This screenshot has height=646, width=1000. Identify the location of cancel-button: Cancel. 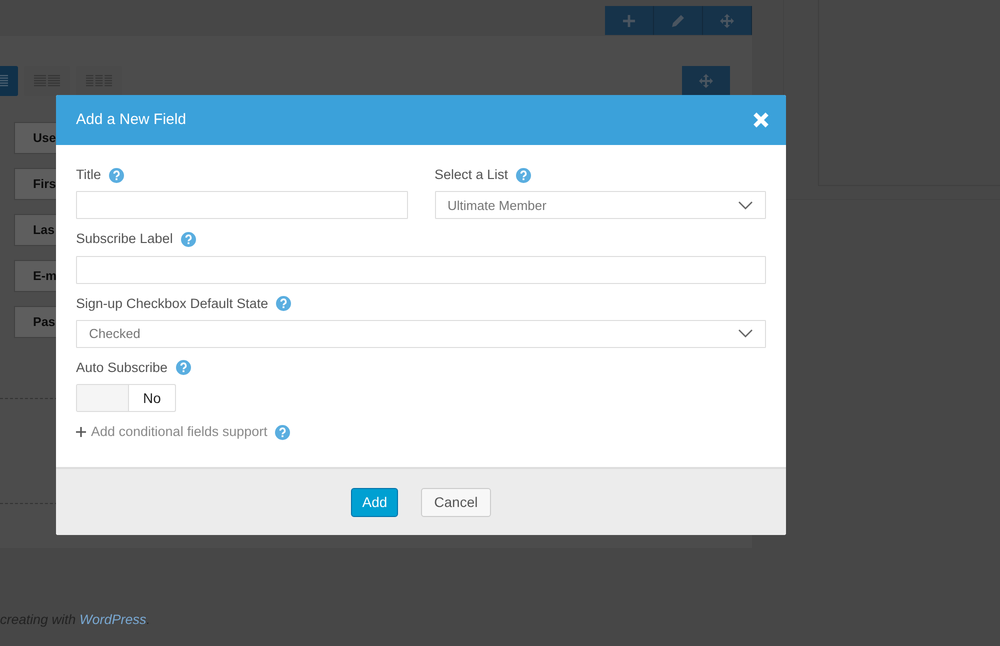
(456, 502).